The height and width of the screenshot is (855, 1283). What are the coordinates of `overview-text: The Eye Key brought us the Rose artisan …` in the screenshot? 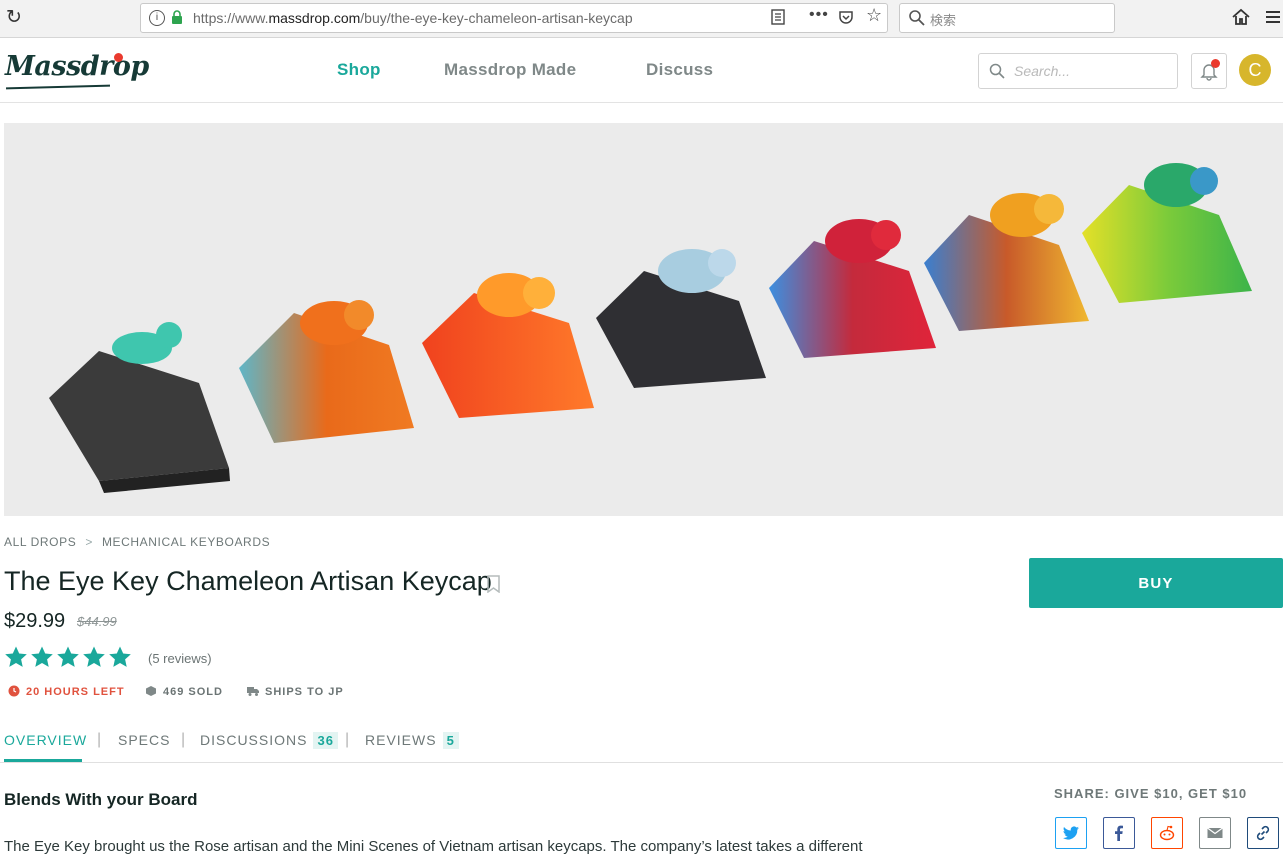 It's located at (433, 846).